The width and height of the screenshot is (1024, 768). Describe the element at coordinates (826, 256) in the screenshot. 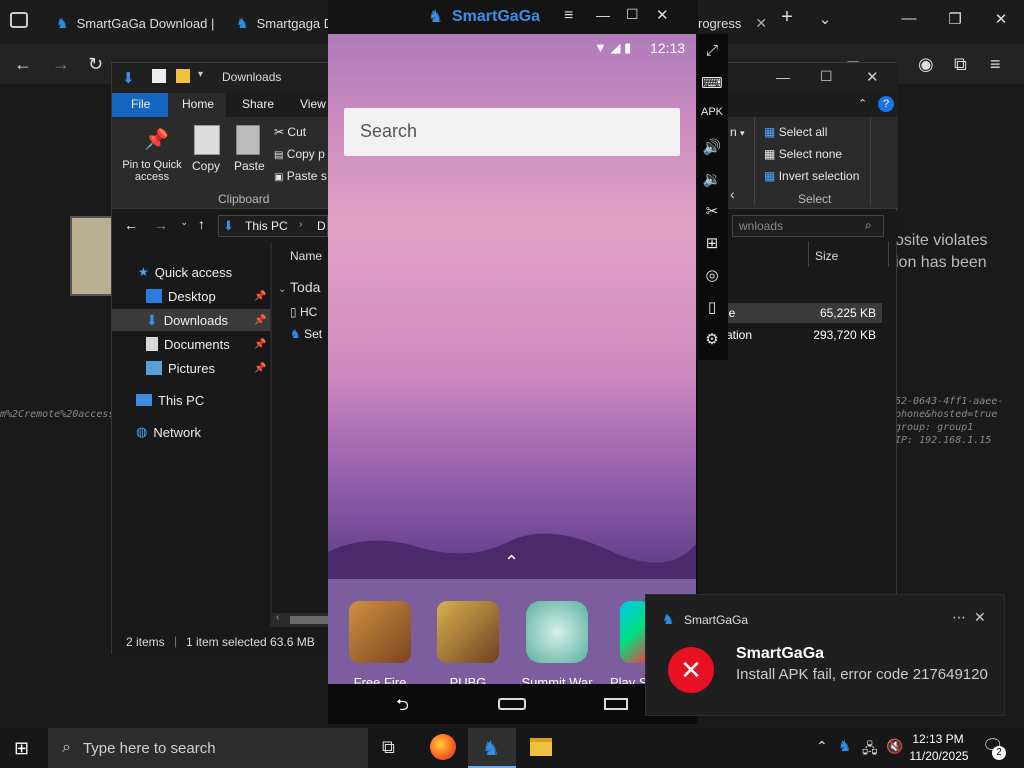

I see `column-size: Size` at that location.